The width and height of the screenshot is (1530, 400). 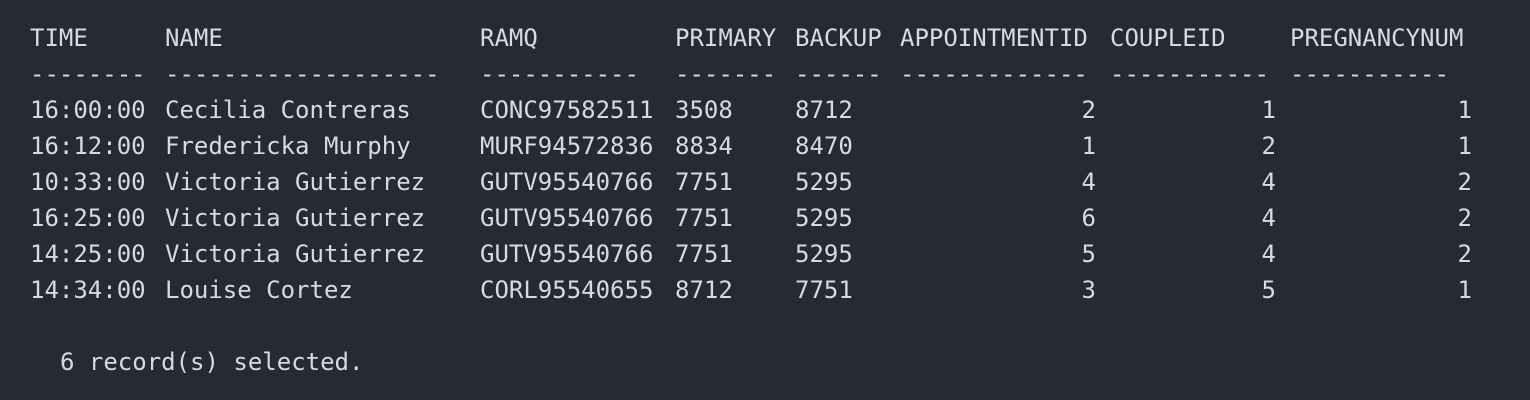 I want to click on record-count-message: 6 record(s) selected., so click(x=212, y=362).